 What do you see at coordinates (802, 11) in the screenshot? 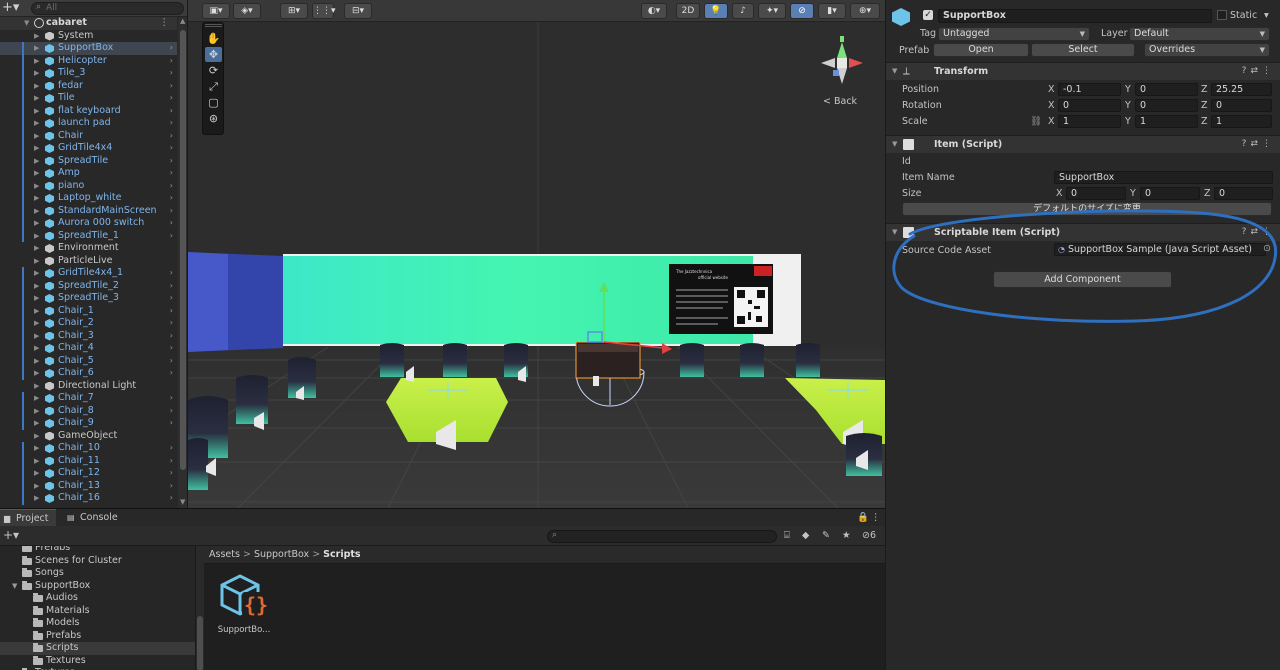
I see `hidden-objects-toggle: ⊘` at bounding box center [802, 11].